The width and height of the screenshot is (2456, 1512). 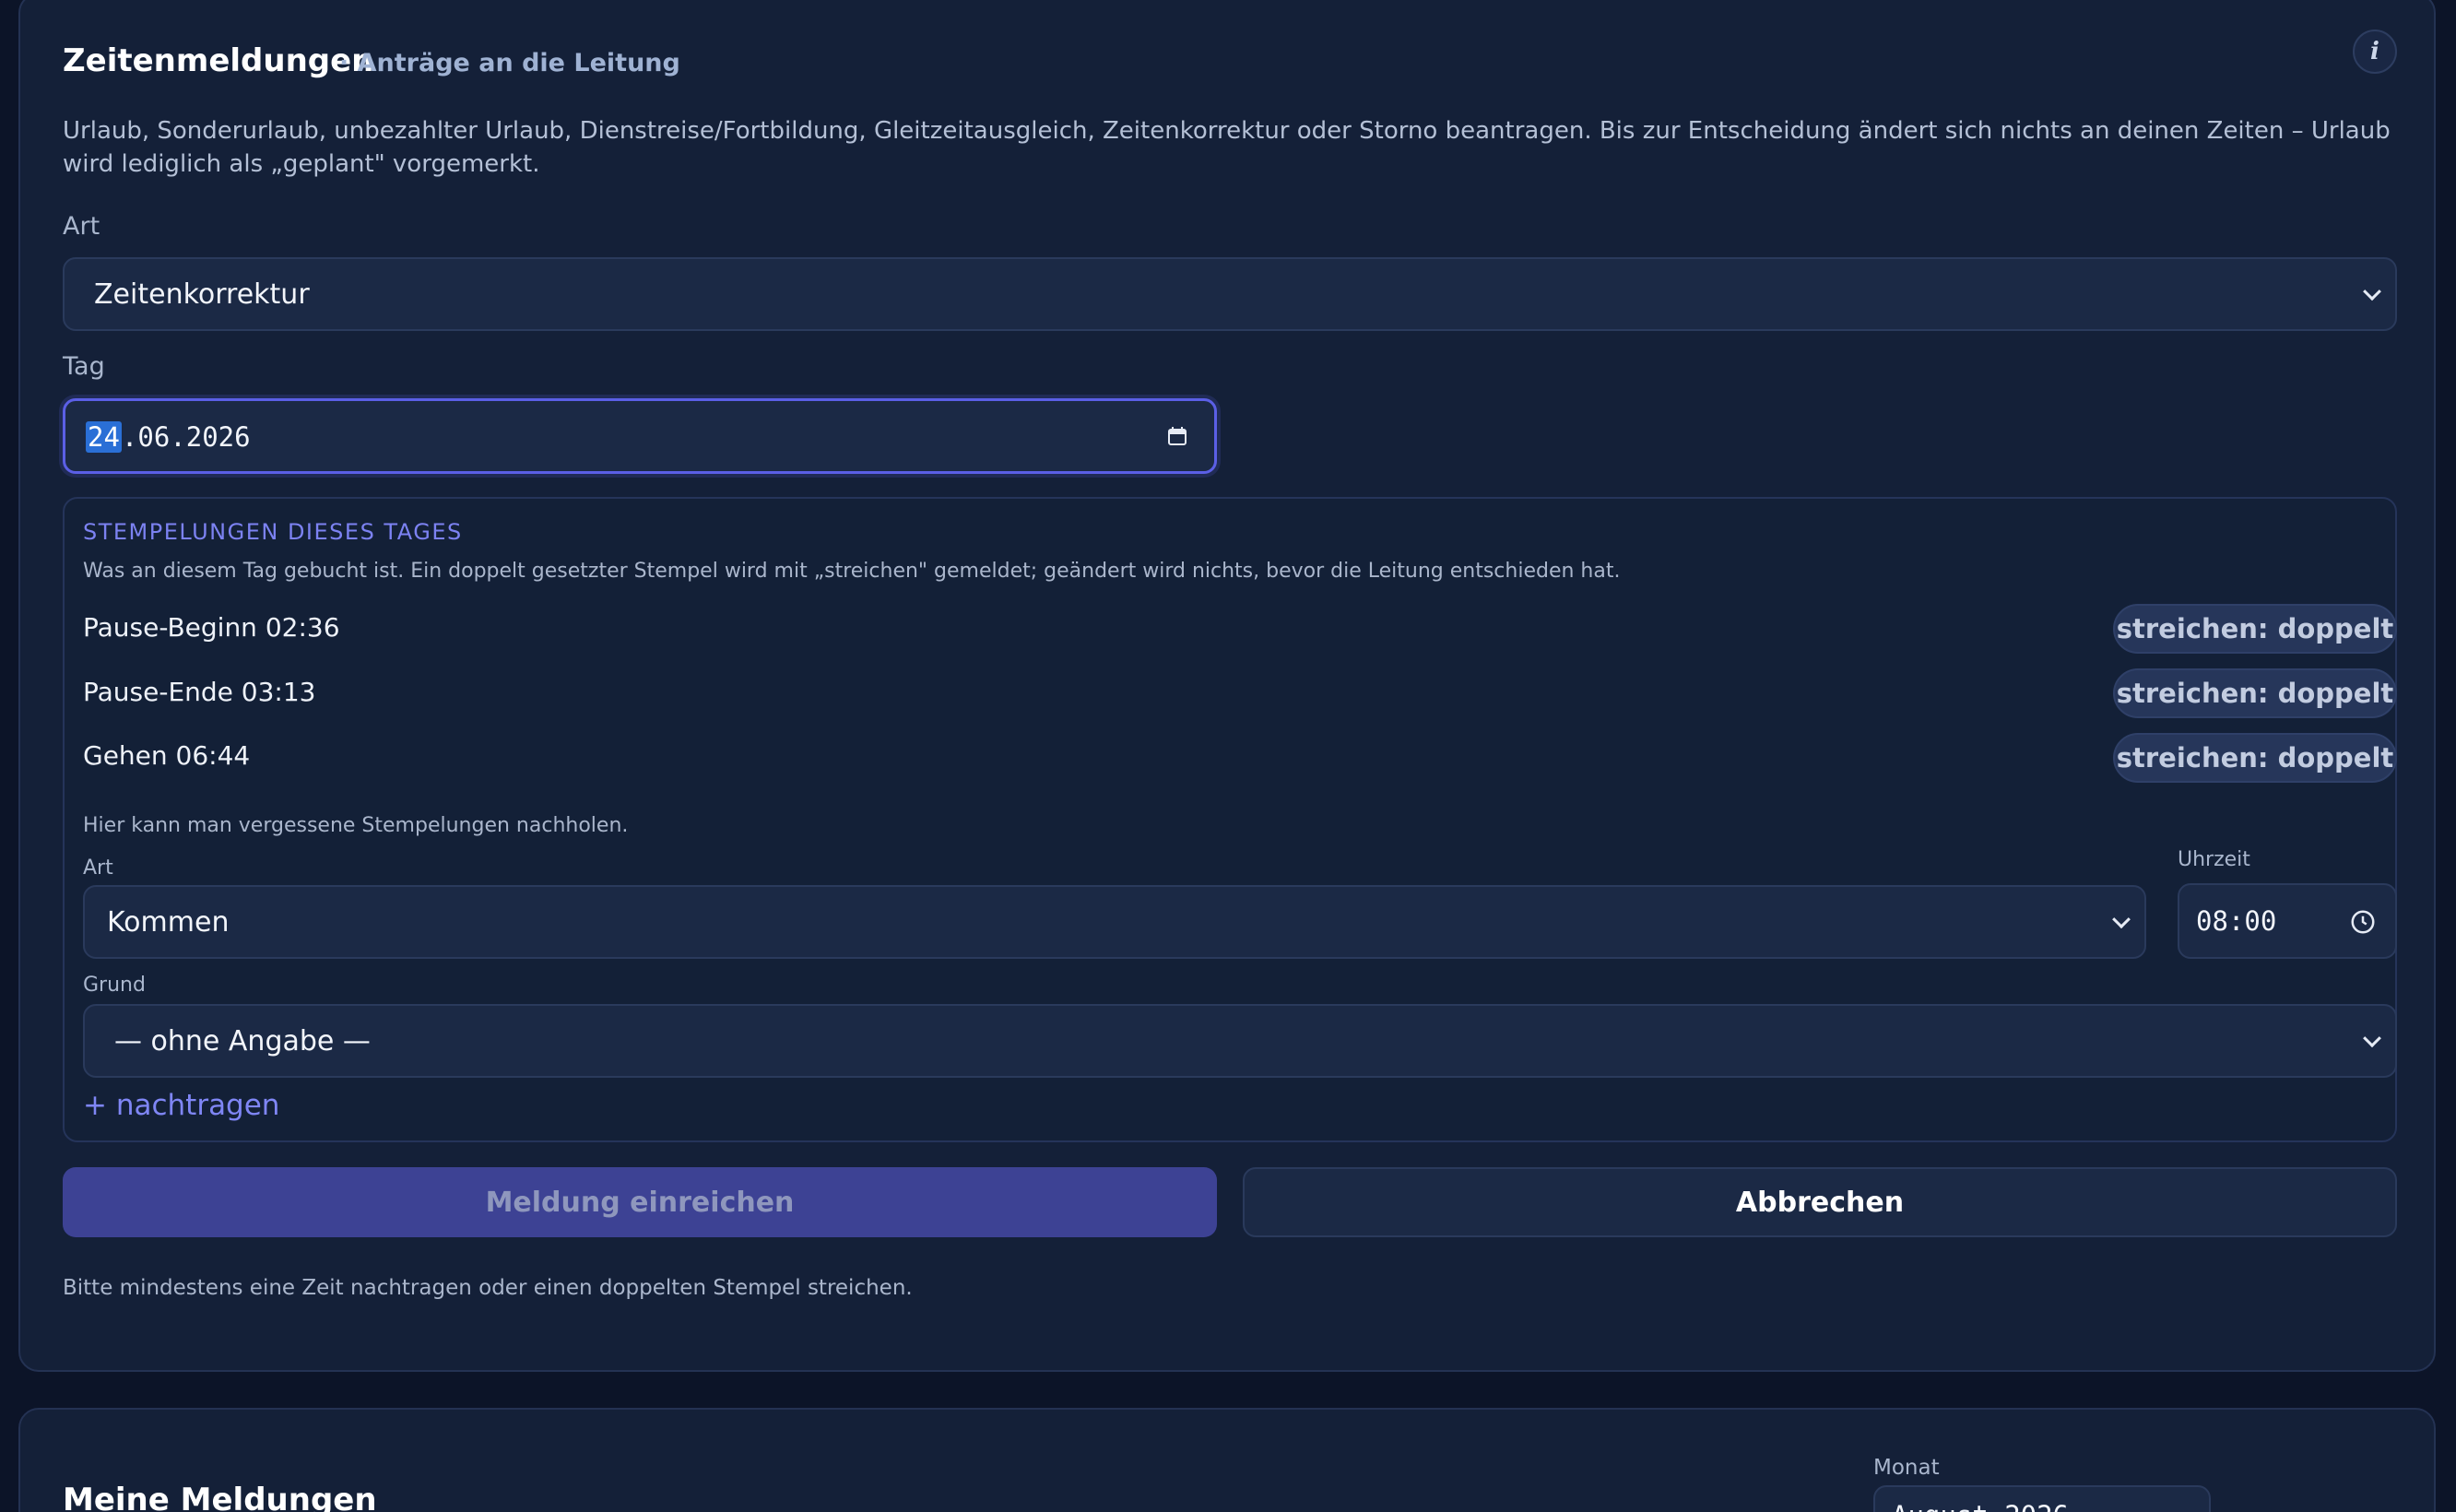 What do you see at coordinates (1820, 1202) in the screenshot?
I see `cancel-button: Abbrechen` at bounding box center [1820, 1202].